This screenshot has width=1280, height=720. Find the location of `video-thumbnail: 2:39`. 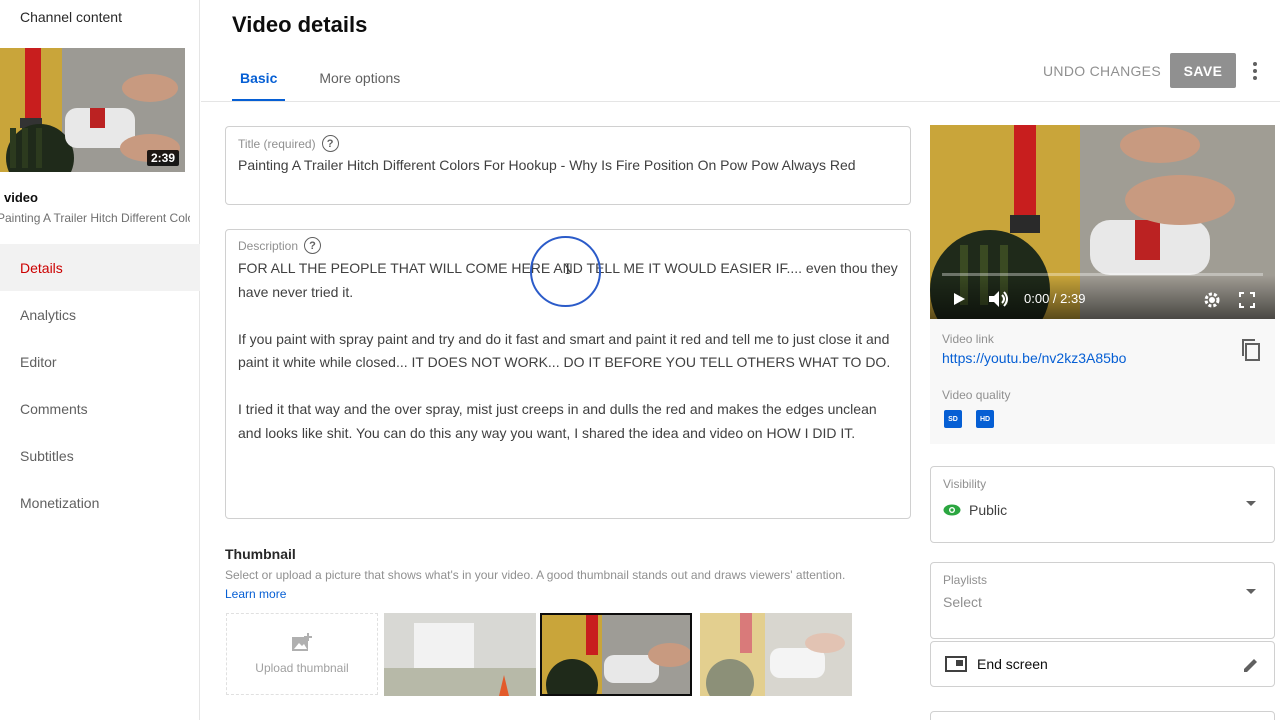

video-thumbnail: 2:39 is located at coordinates (92, 110).